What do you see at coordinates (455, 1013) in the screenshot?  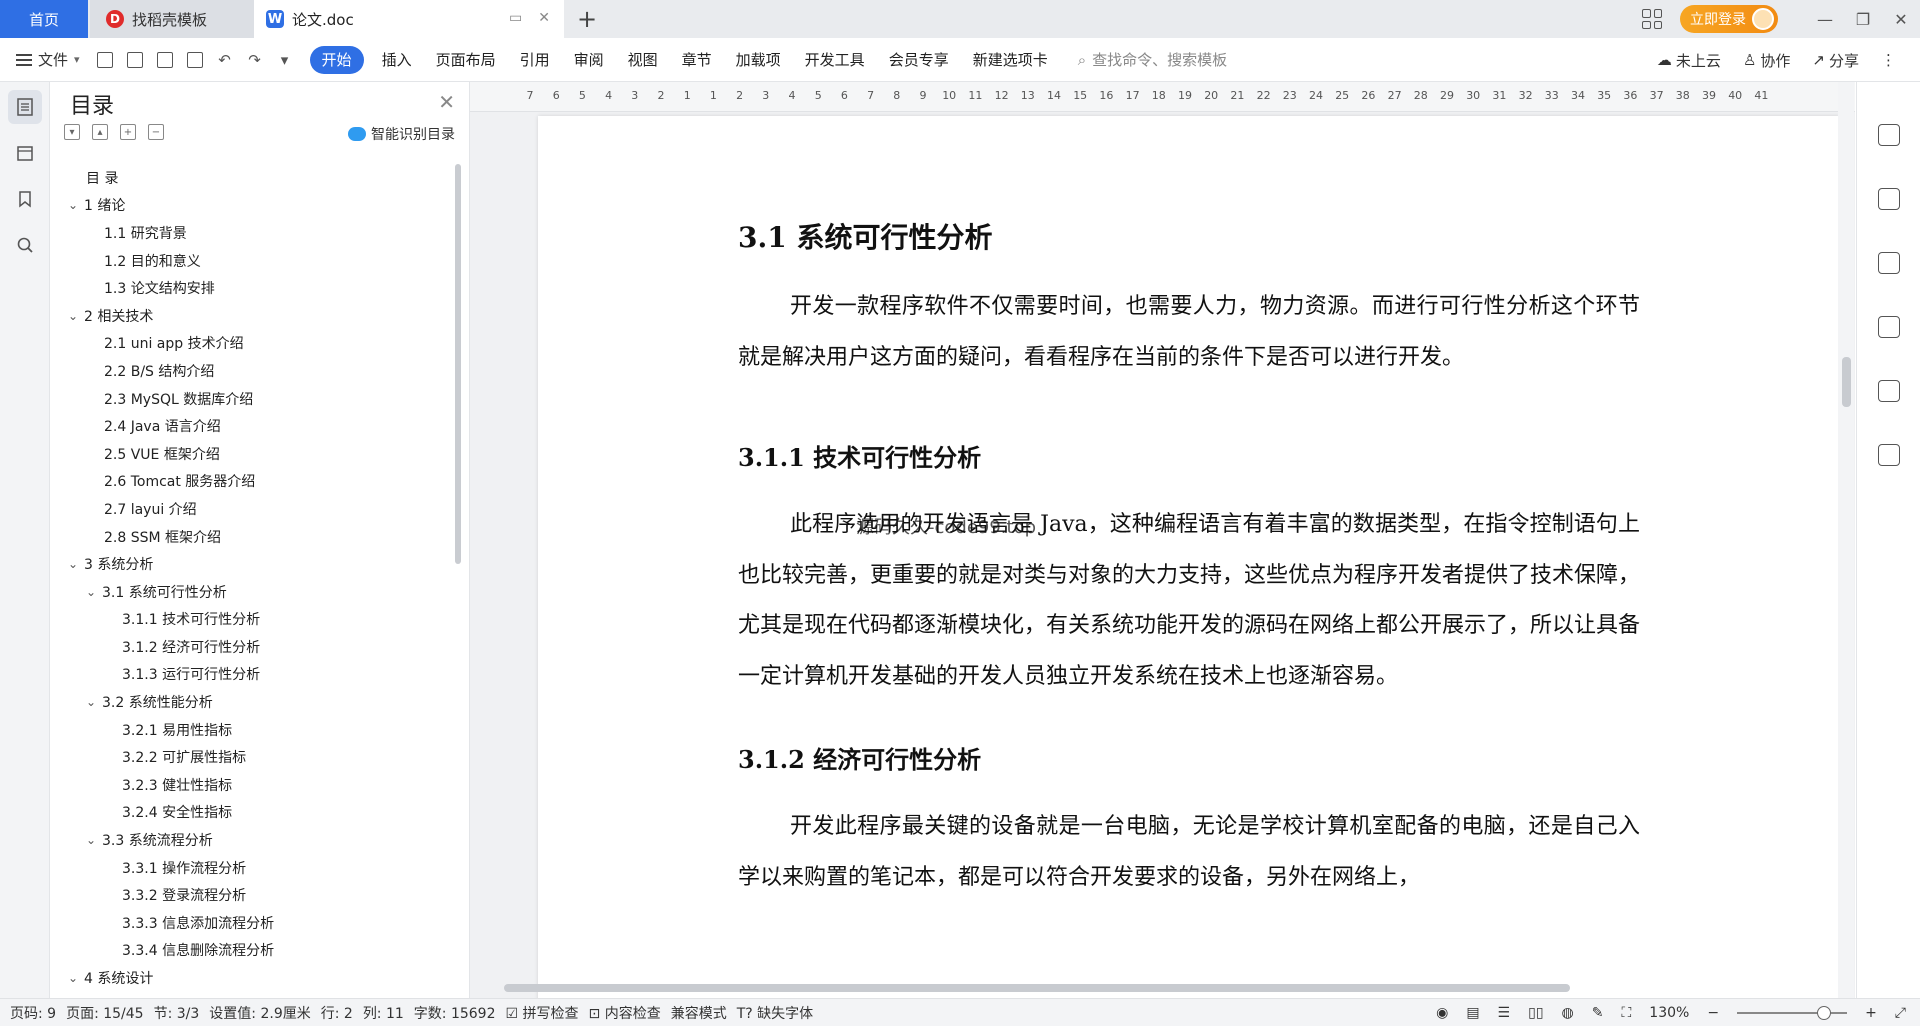 I see `status-word-count: 字数: 15692` at bounding box center [455, 1013].